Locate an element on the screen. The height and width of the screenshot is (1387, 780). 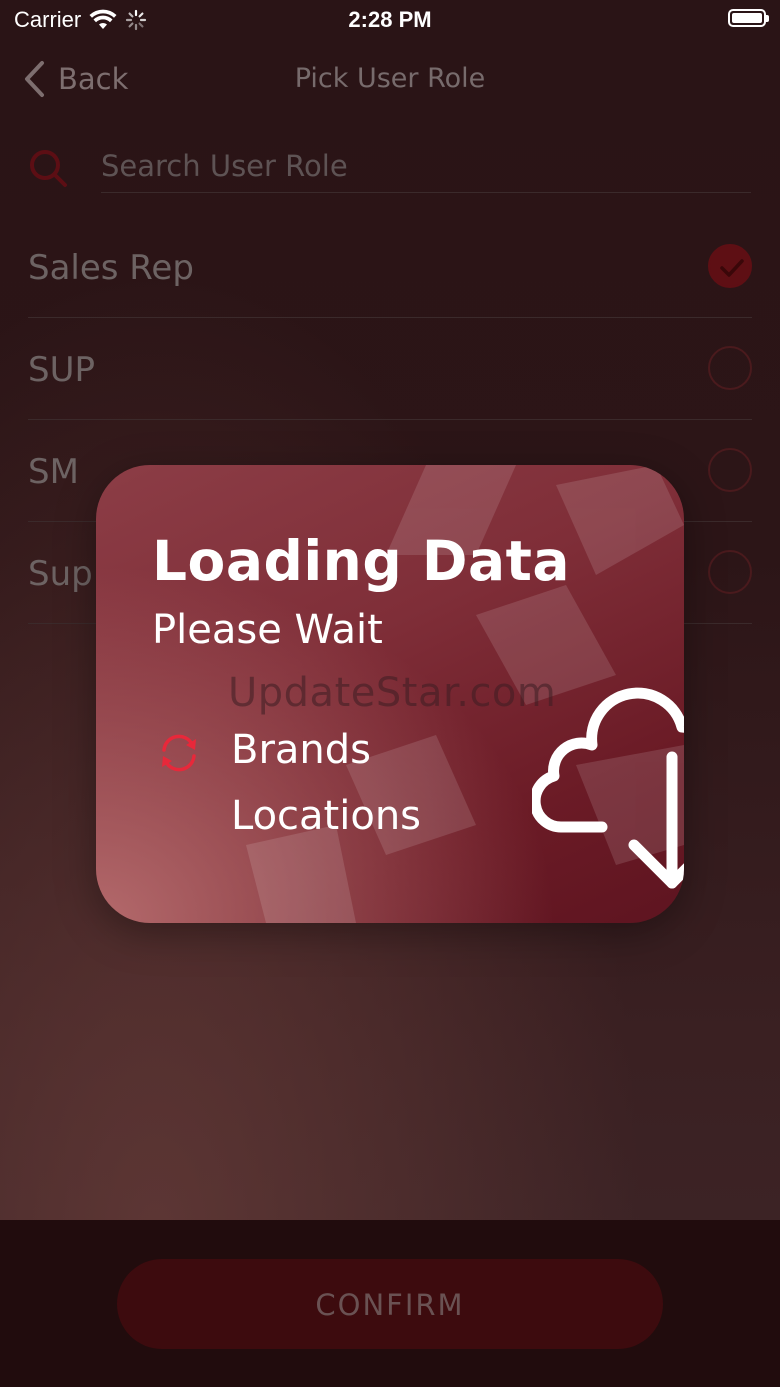
loading-title: Loading Data is located at coordinates (361, 561).